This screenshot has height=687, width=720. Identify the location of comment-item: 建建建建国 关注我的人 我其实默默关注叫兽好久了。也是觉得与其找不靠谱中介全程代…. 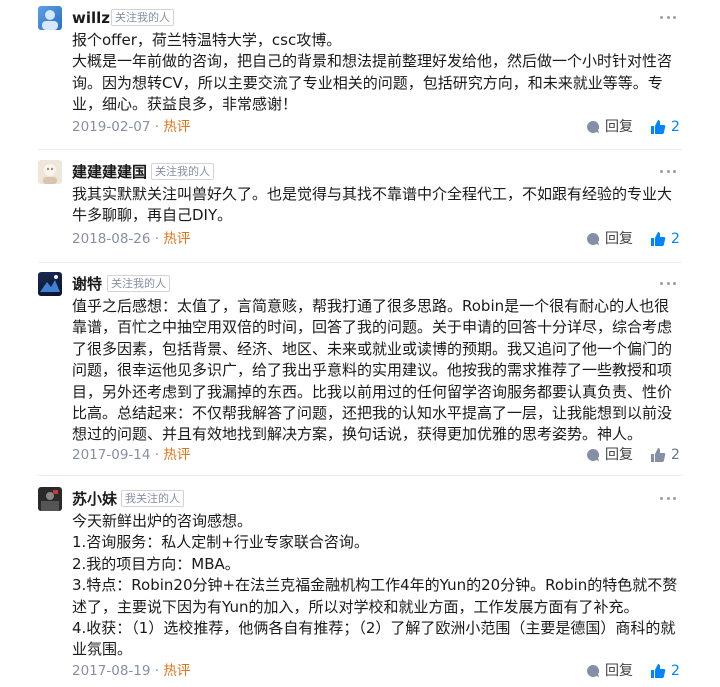
(360, 207).